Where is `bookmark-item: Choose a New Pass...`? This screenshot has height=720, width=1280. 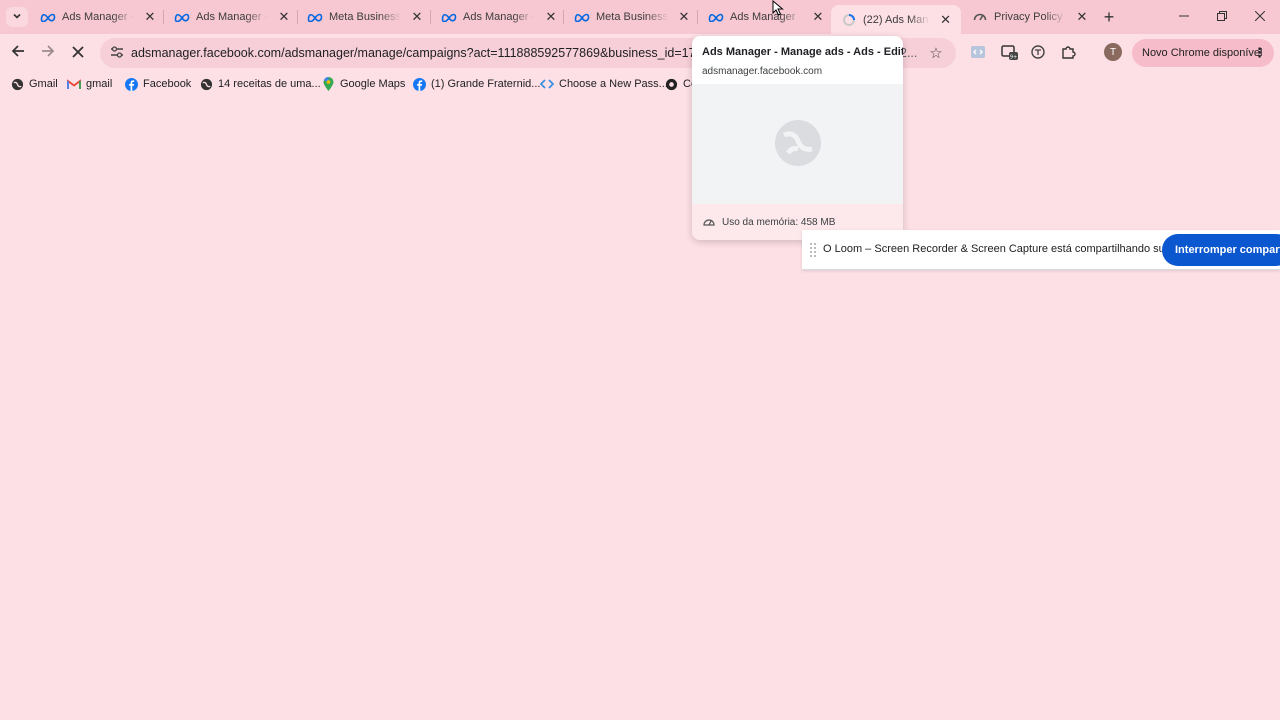 bookmark-item: Choose a New Pass... is located at coordinates (604, 84).